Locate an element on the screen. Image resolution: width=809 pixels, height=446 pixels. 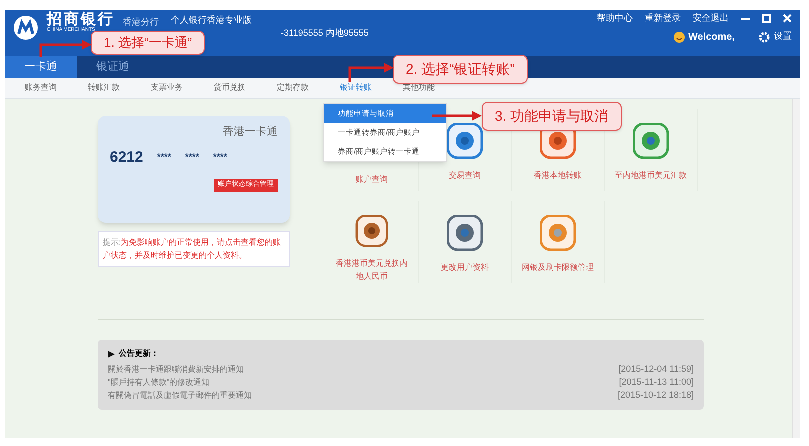
annotation-callout: 3. 功能申请与取消 is located at coordinates (552, 116).